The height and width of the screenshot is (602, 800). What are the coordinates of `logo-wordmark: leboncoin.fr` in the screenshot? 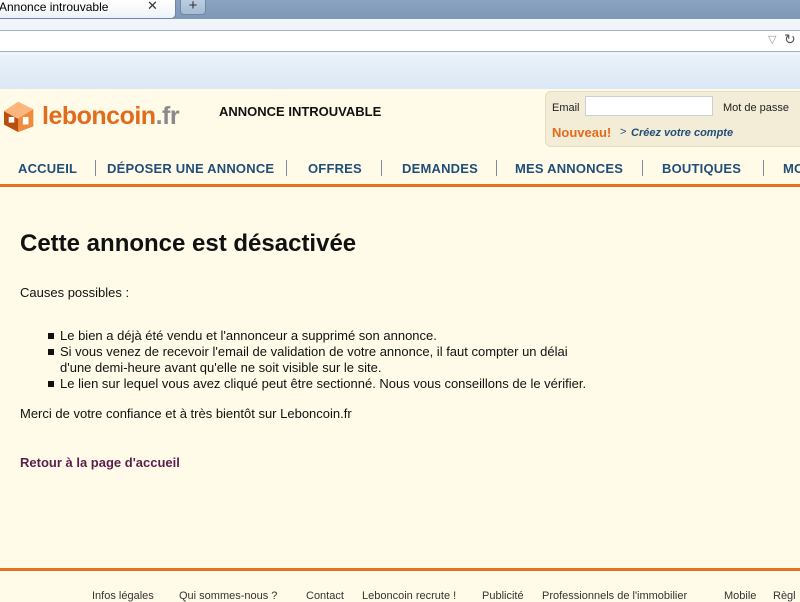 It's located at (111, 116).